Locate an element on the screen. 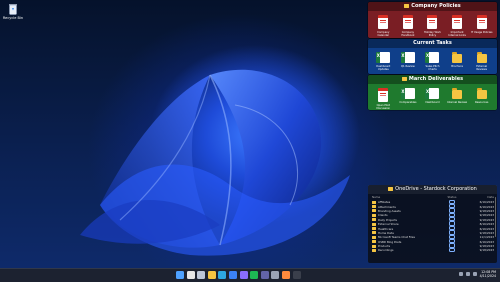 The height and width of the screenshot is (282, 500). list-item-name: Affiliates is located at coordinates (407, 202).